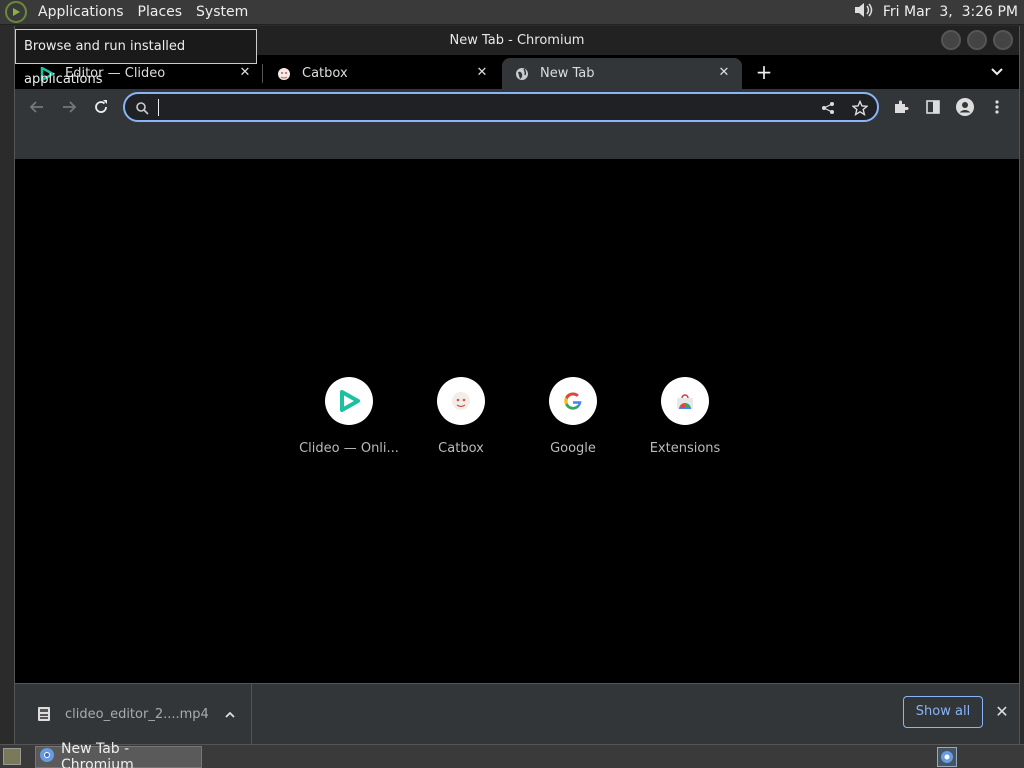  I want to click on show-all-downloads-button: Show all, so click(943, 712).